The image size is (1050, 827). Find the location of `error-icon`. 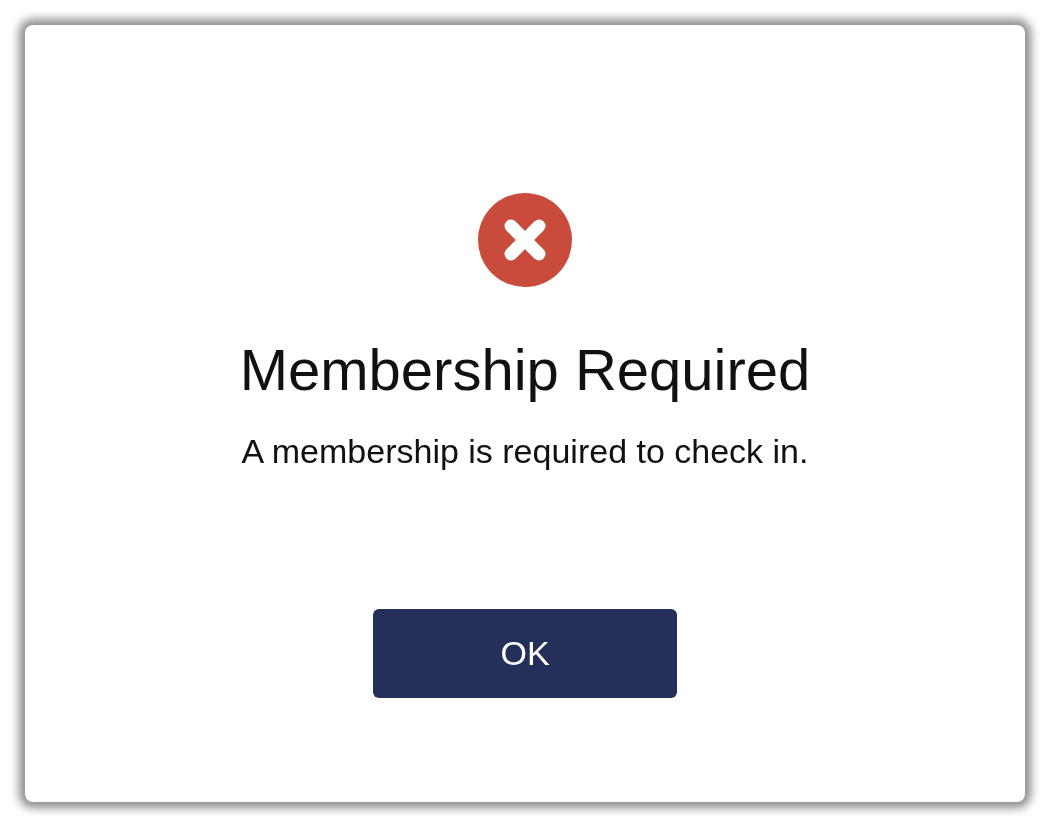

error-icon is located at coordinates (525, 240).